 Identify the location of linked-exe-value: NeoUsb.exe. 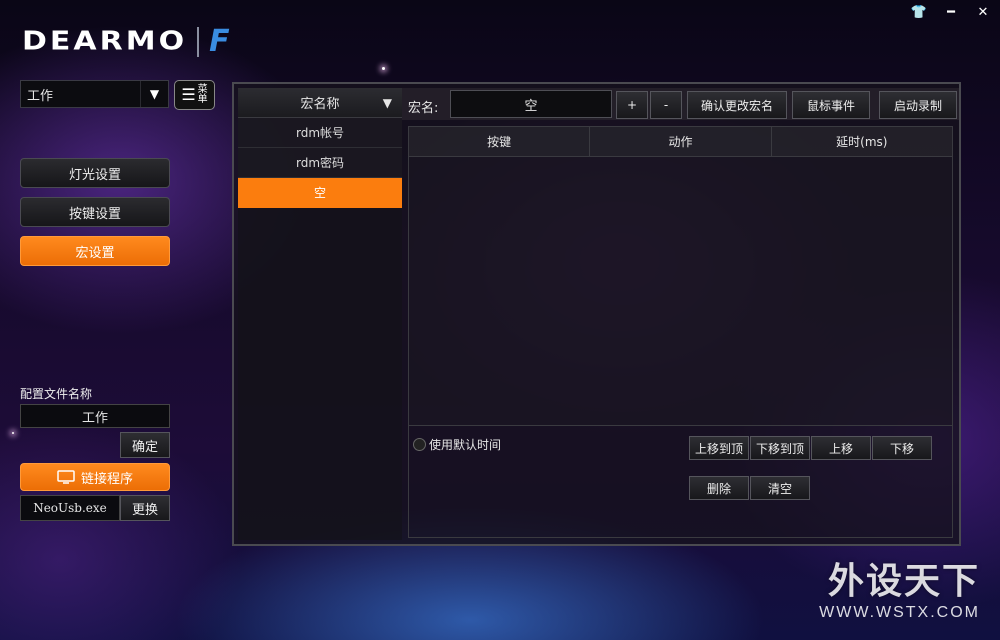
(70, 508).